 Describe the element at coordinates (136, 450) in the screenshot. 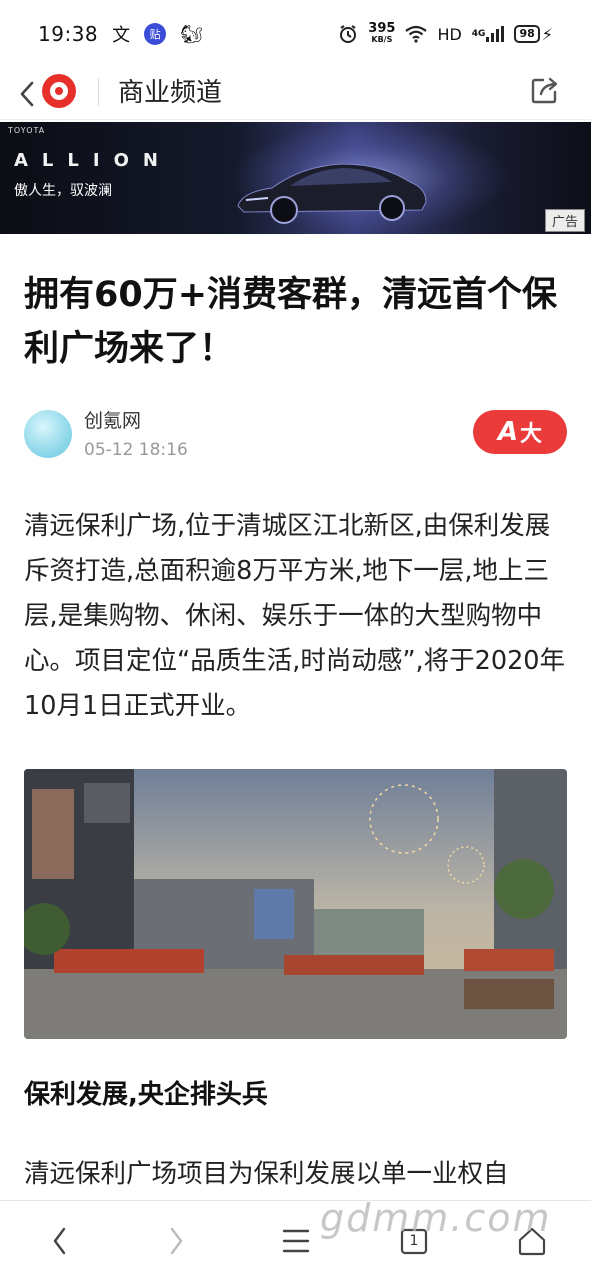

I see `publish-time: 05-12 18:16` at that location.